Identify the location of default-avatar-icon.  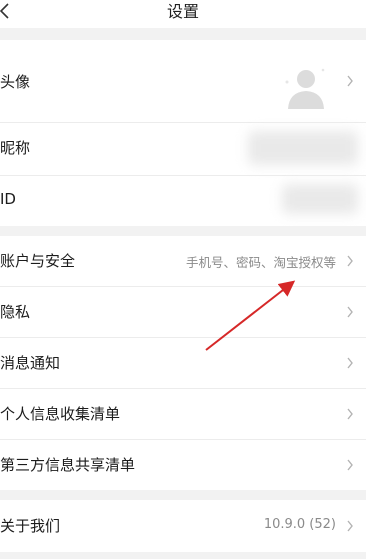
(305, 88).